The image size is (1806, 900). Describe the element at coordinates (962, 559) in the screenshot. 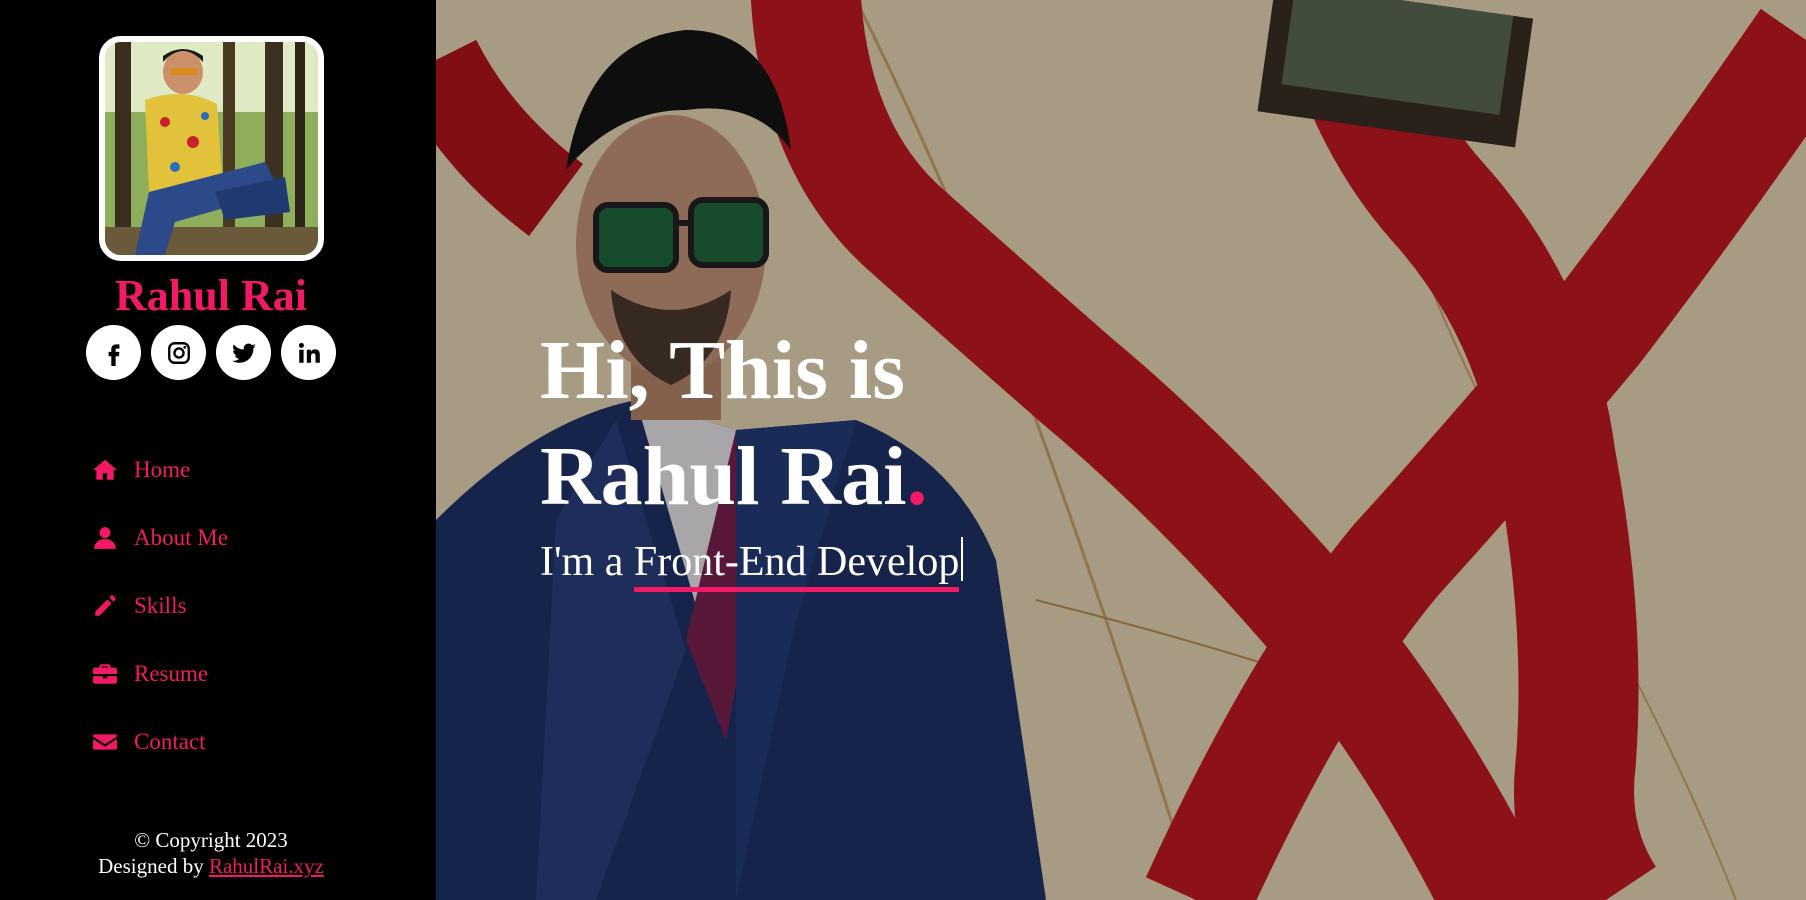

I see `typing-caret` at that location.